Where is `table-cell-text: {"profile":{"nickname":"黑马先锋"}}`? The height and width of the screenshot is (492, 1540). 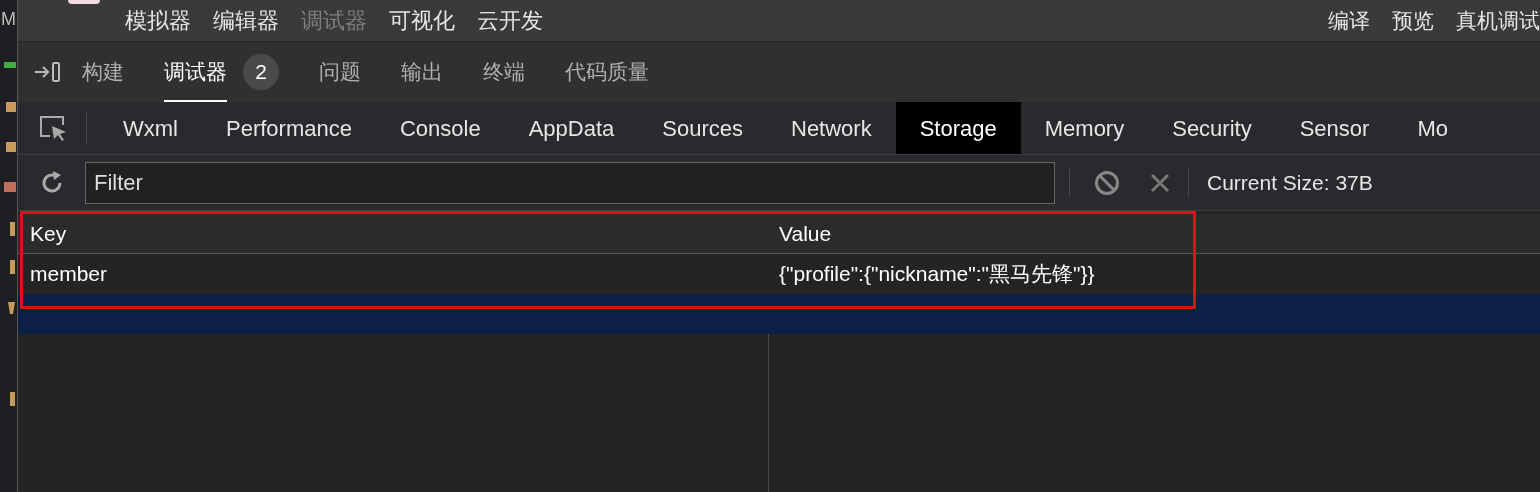
table-cell-text: {"profile":{"nickname":"黑马先锋"}} is located at coordinates (937, 274).